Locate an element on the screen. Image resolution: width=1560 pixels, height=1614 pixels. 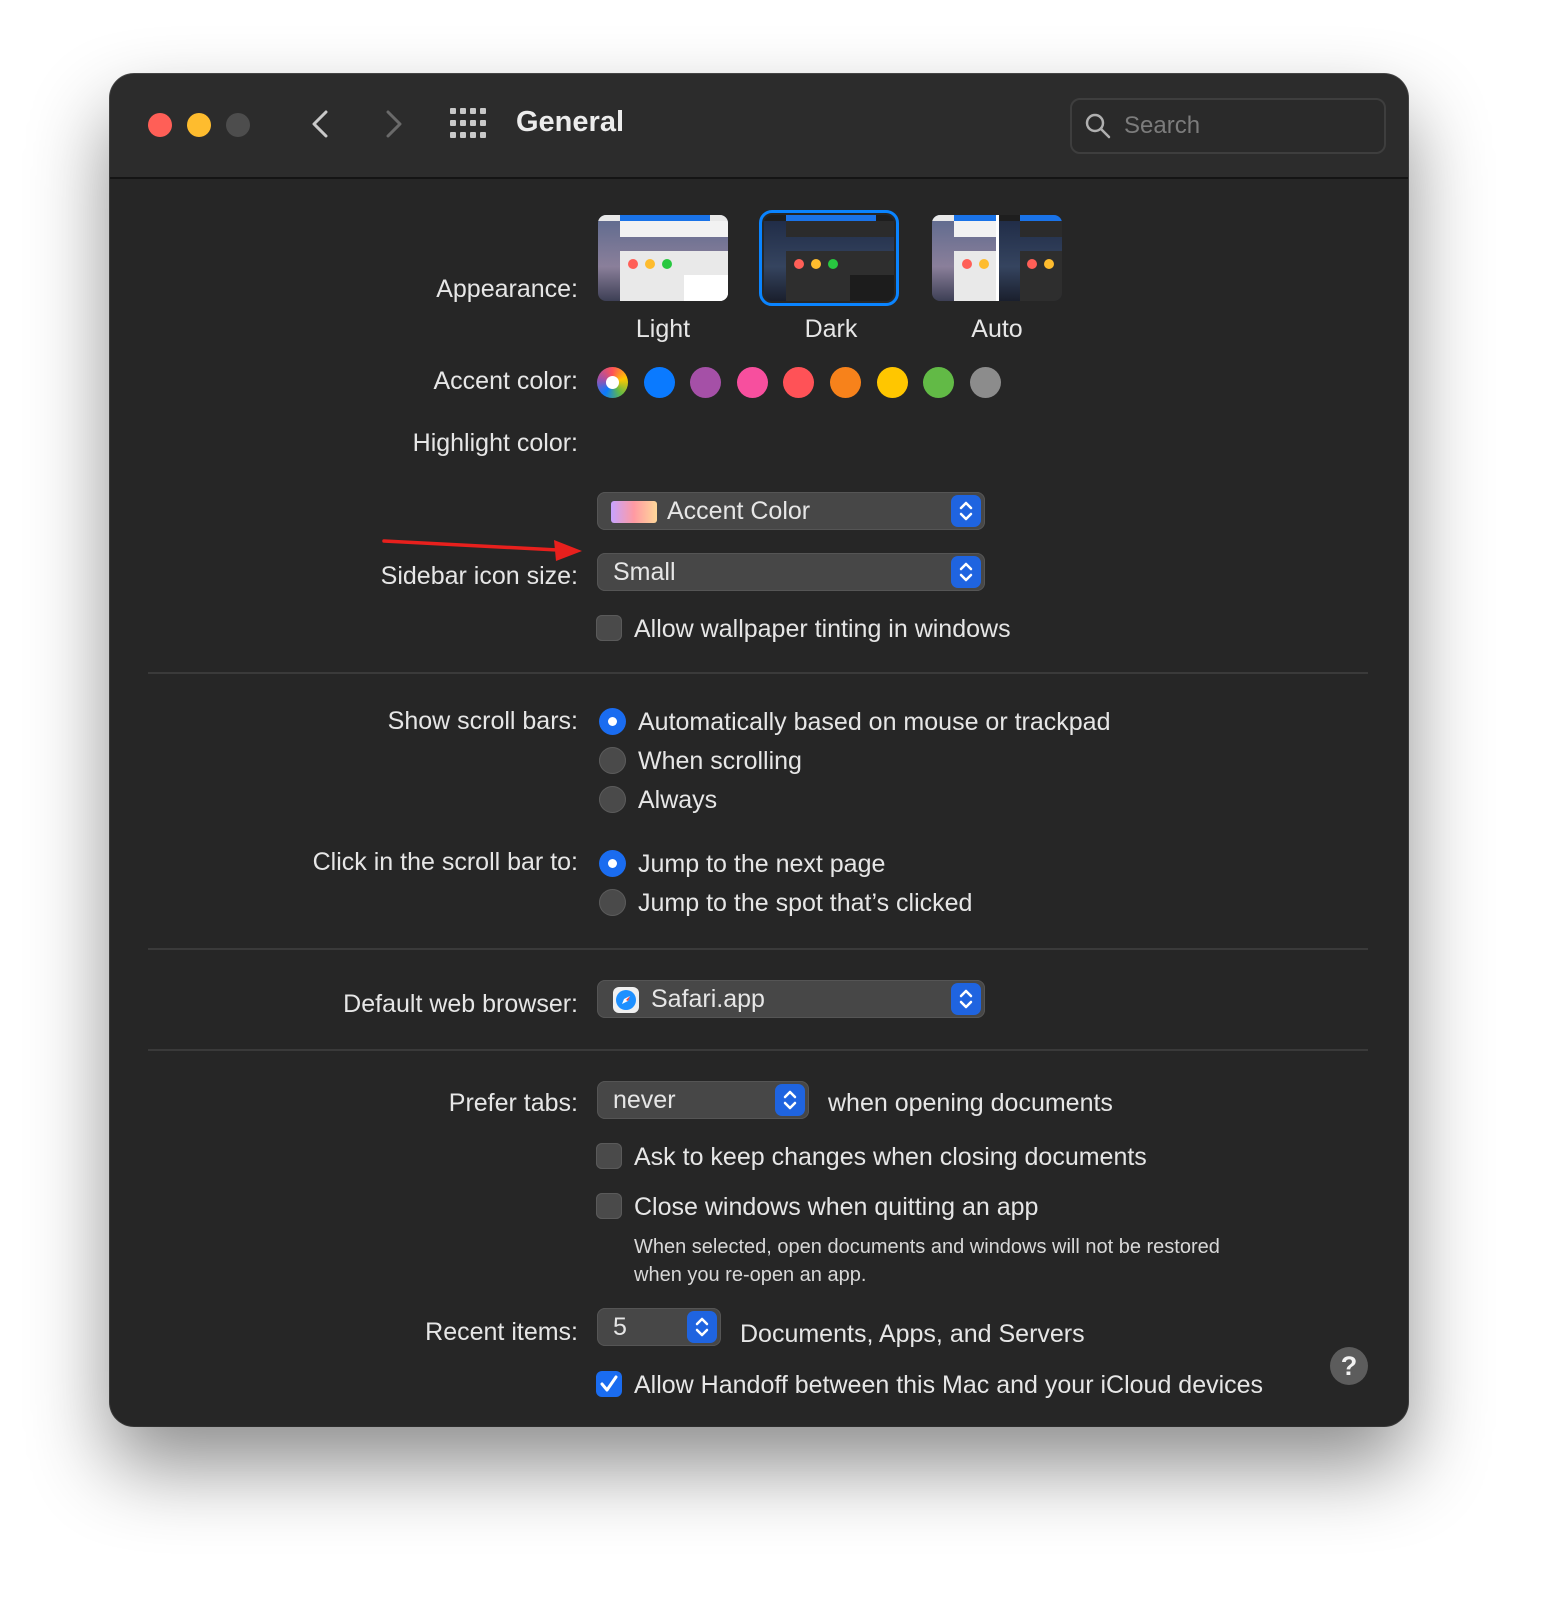
scroll-bars-auto-radio is located at coordinates (612, 721).